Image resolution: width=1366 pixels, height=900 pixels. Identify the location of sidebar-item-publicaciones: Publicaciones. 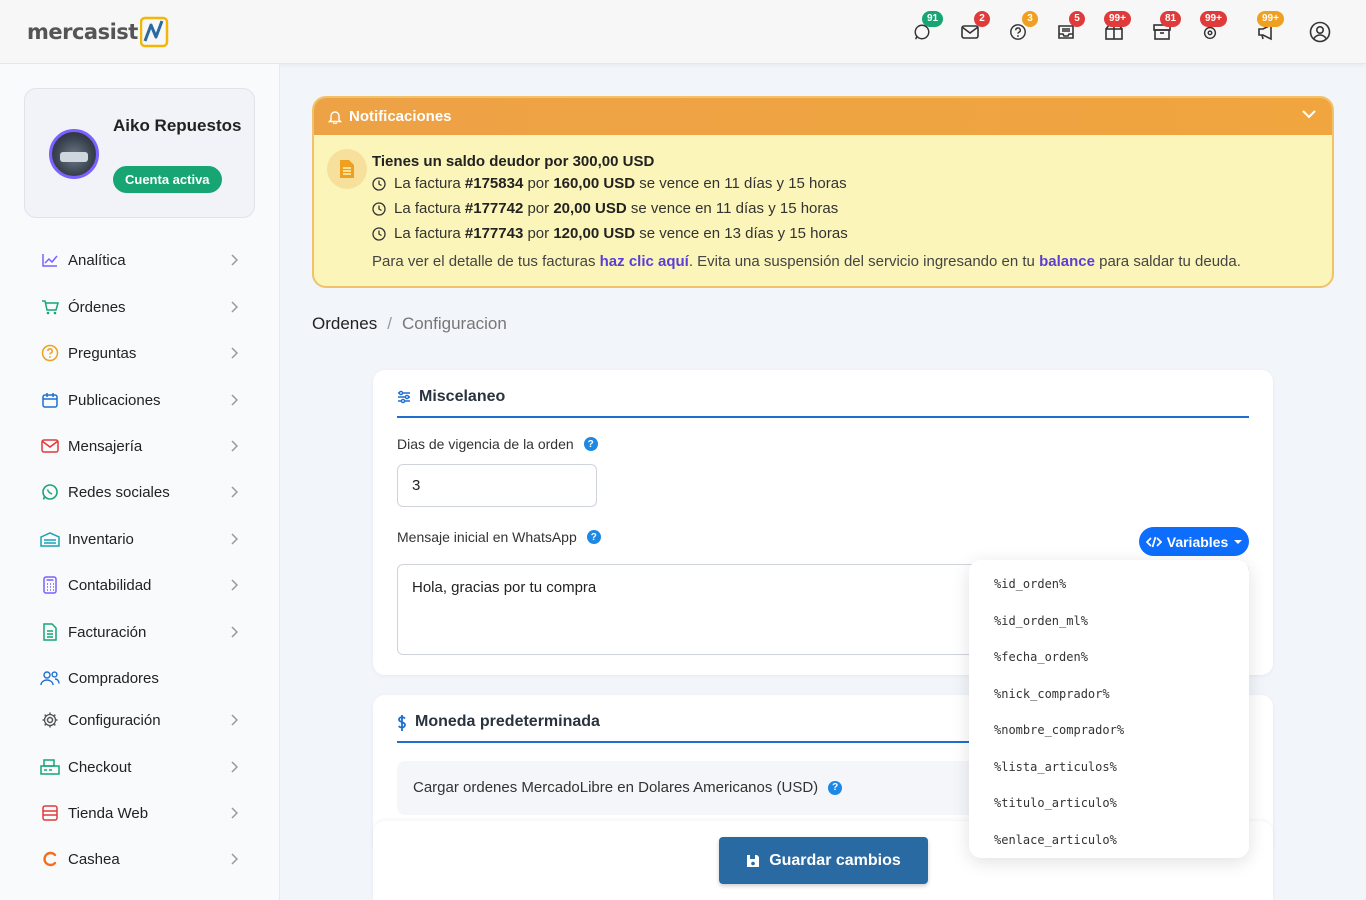
(145, 400).